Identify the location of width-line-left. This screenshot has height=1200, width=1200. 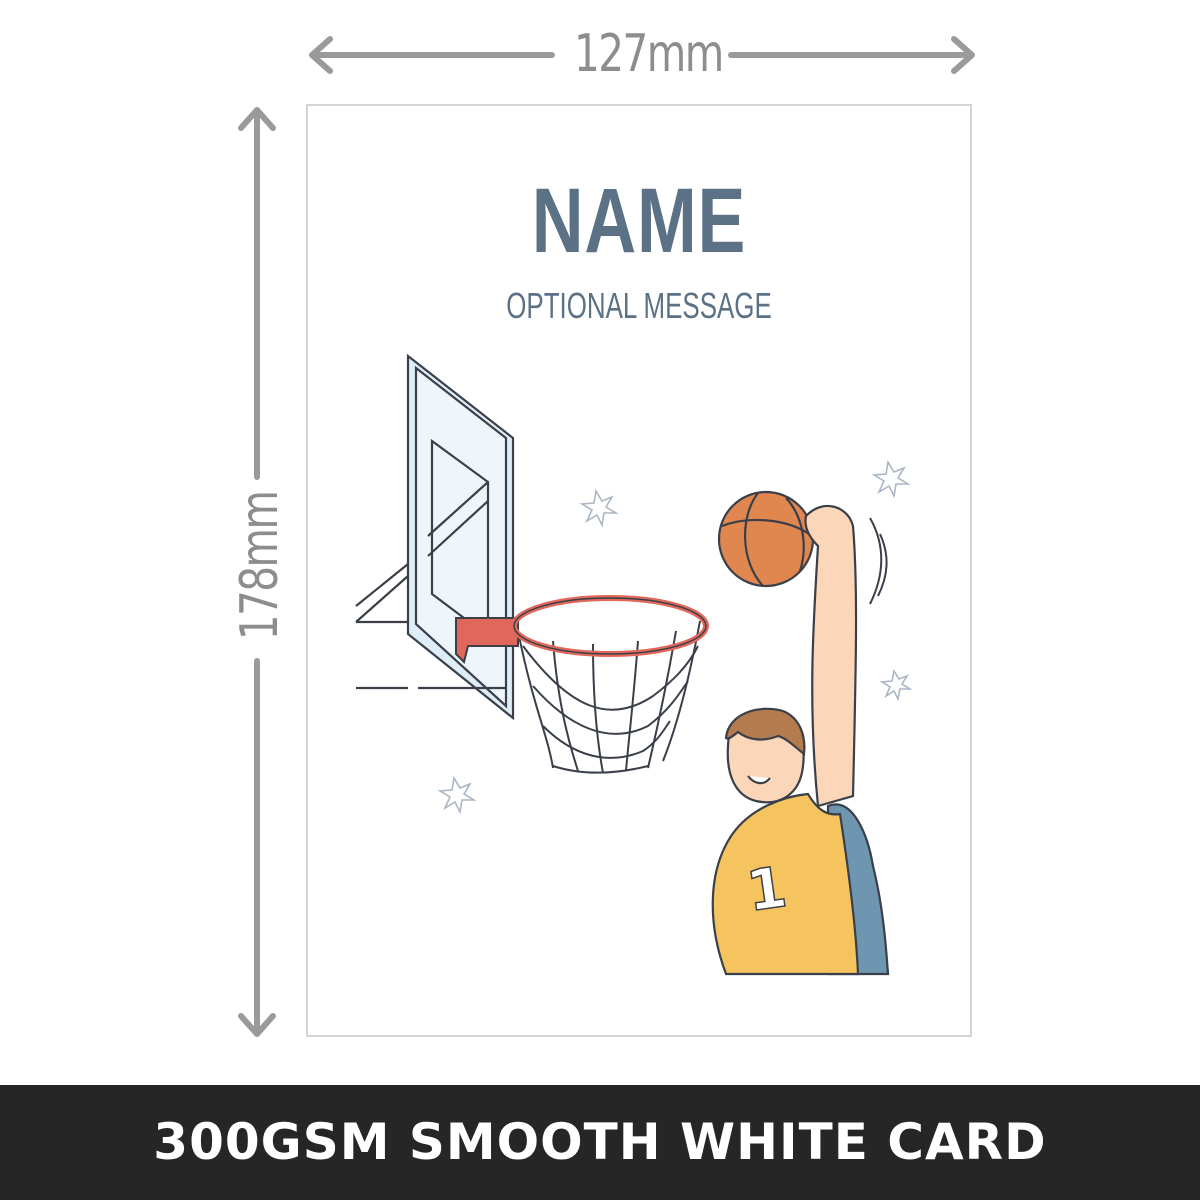
(432, 55).